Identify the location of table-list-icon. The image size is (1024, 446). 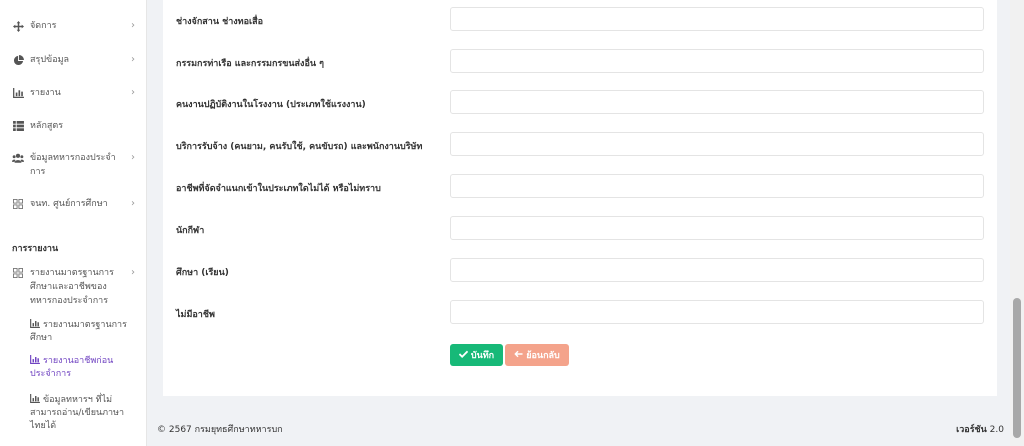
(18, 126).